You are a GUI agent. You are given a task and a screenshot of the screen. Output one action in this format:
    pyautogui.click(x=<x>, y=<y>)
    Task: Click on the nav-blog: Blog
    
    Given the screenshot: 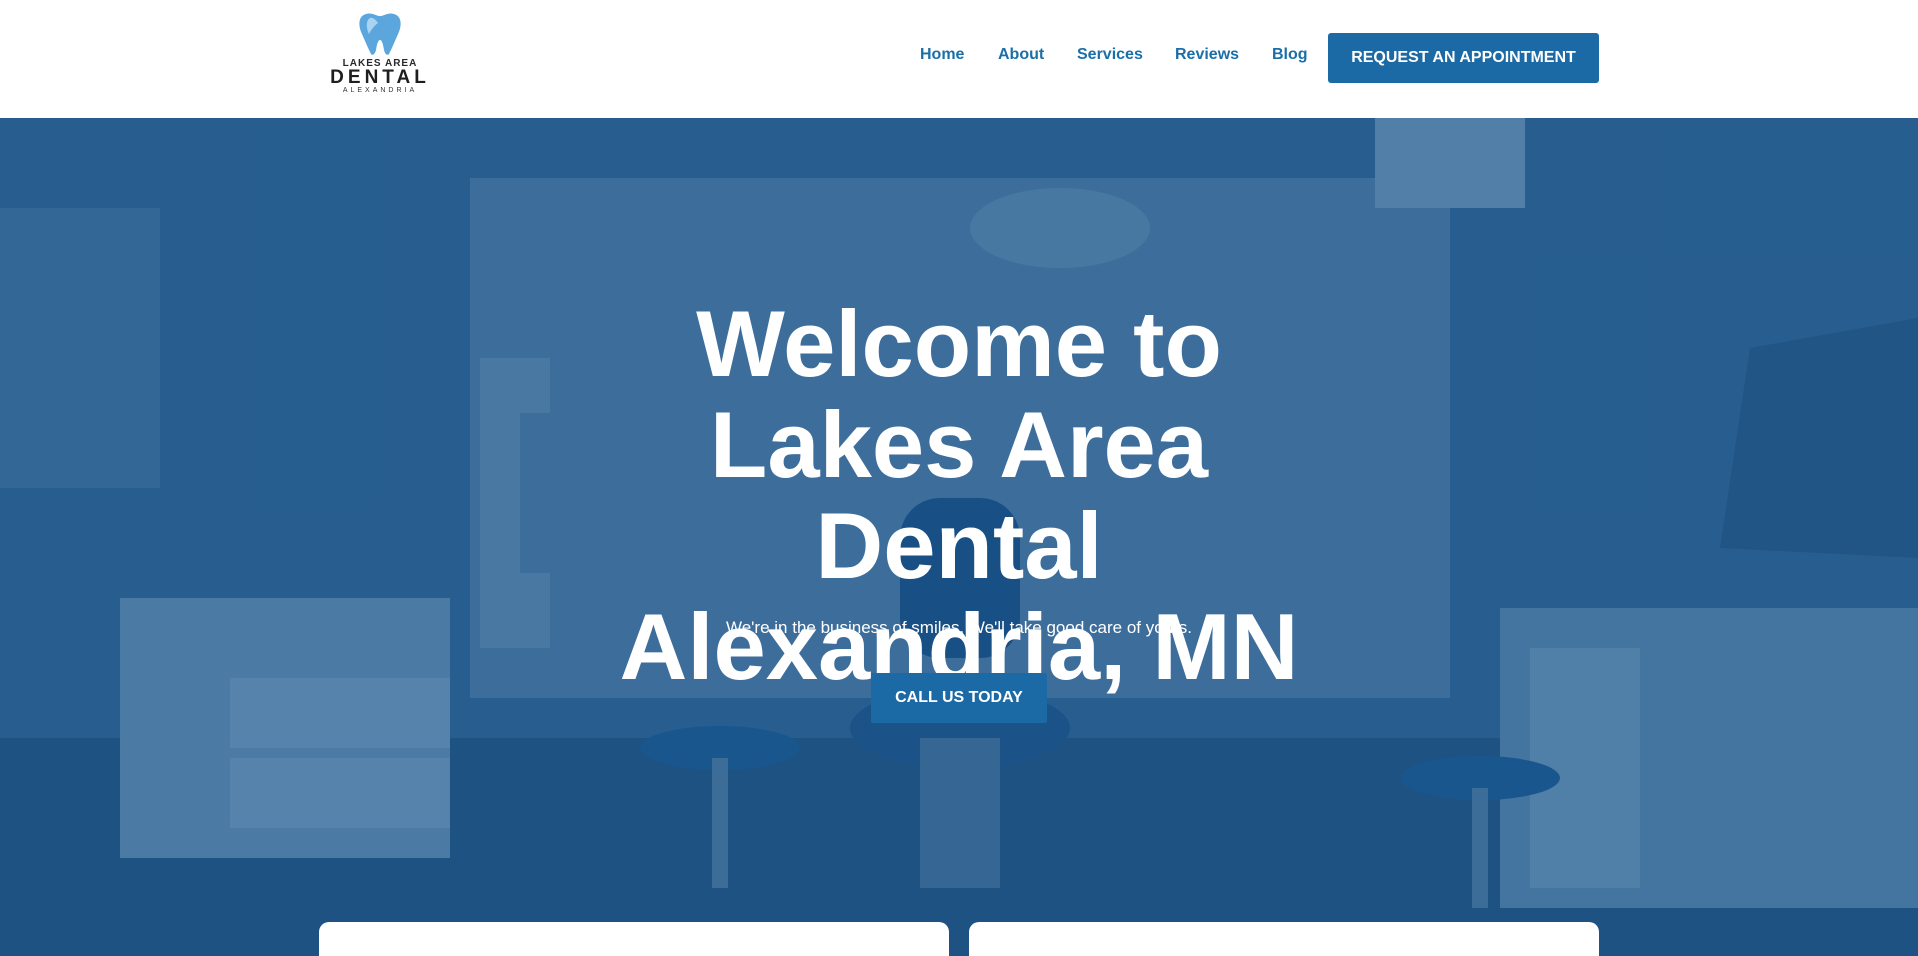 What is the action you would take?
    pyautogui.click(x=1290, y=55)
    